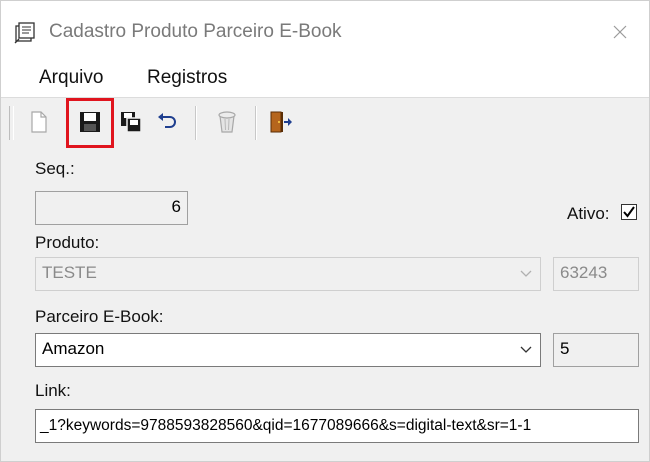 The image size is (650, 462). Describe the element at coordinates (73, 348) in the screenshot. I see `parceiro-value: Amazon` at that location.